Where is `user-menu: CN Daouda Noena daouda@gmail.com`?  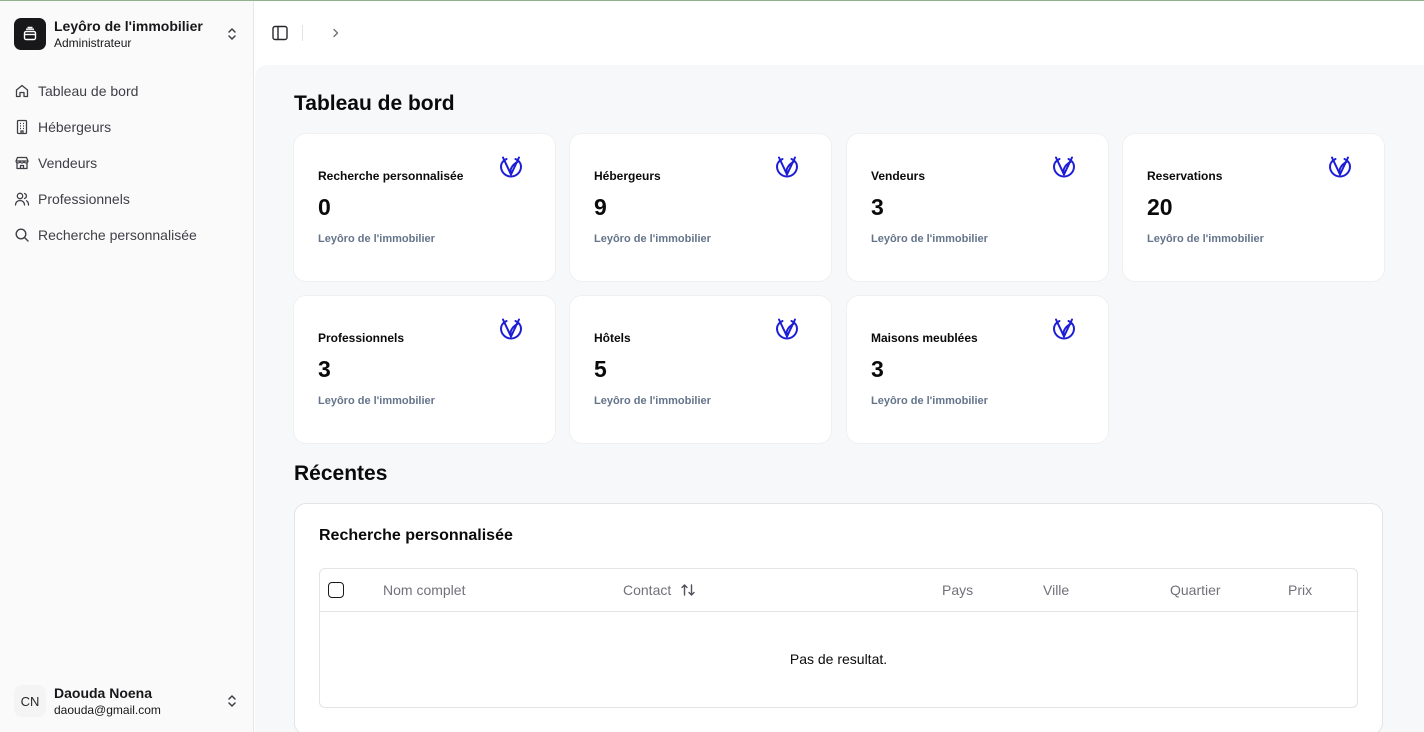
user-menu: CN Daouda Noena daouda@gmail.com is located at coordinates (127, 701).